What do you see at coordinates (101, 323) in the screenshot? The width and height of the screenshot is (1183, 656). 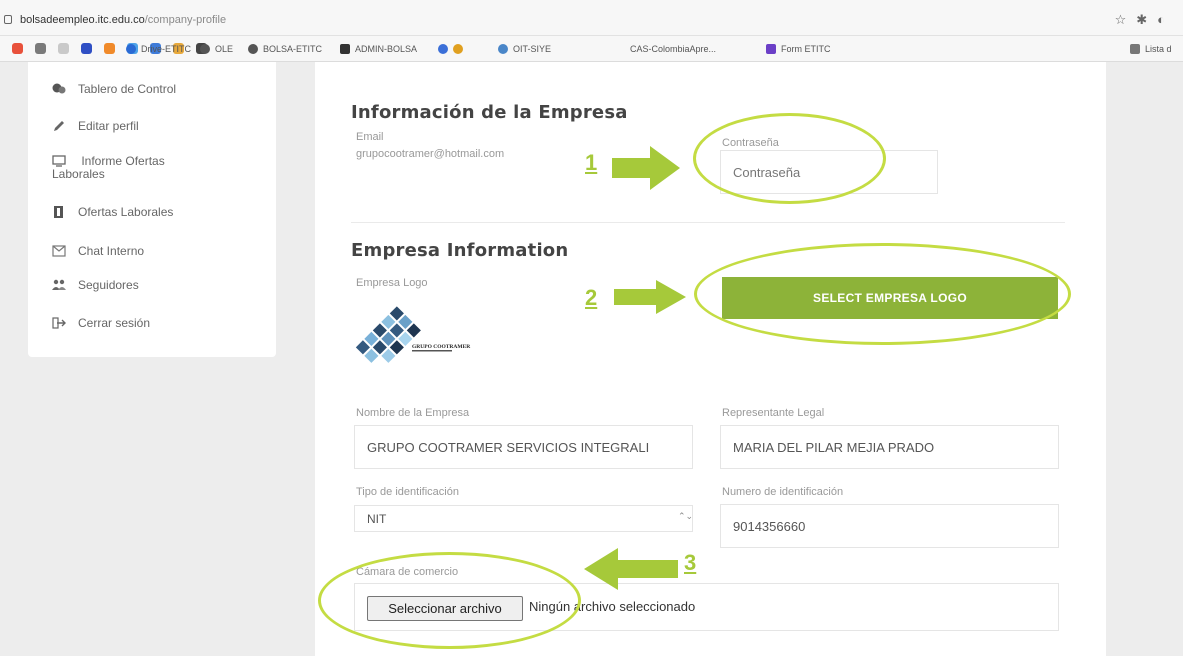 I see `sidebar-item-logout: Cerrar sesión` at bounding box center [101, 323].